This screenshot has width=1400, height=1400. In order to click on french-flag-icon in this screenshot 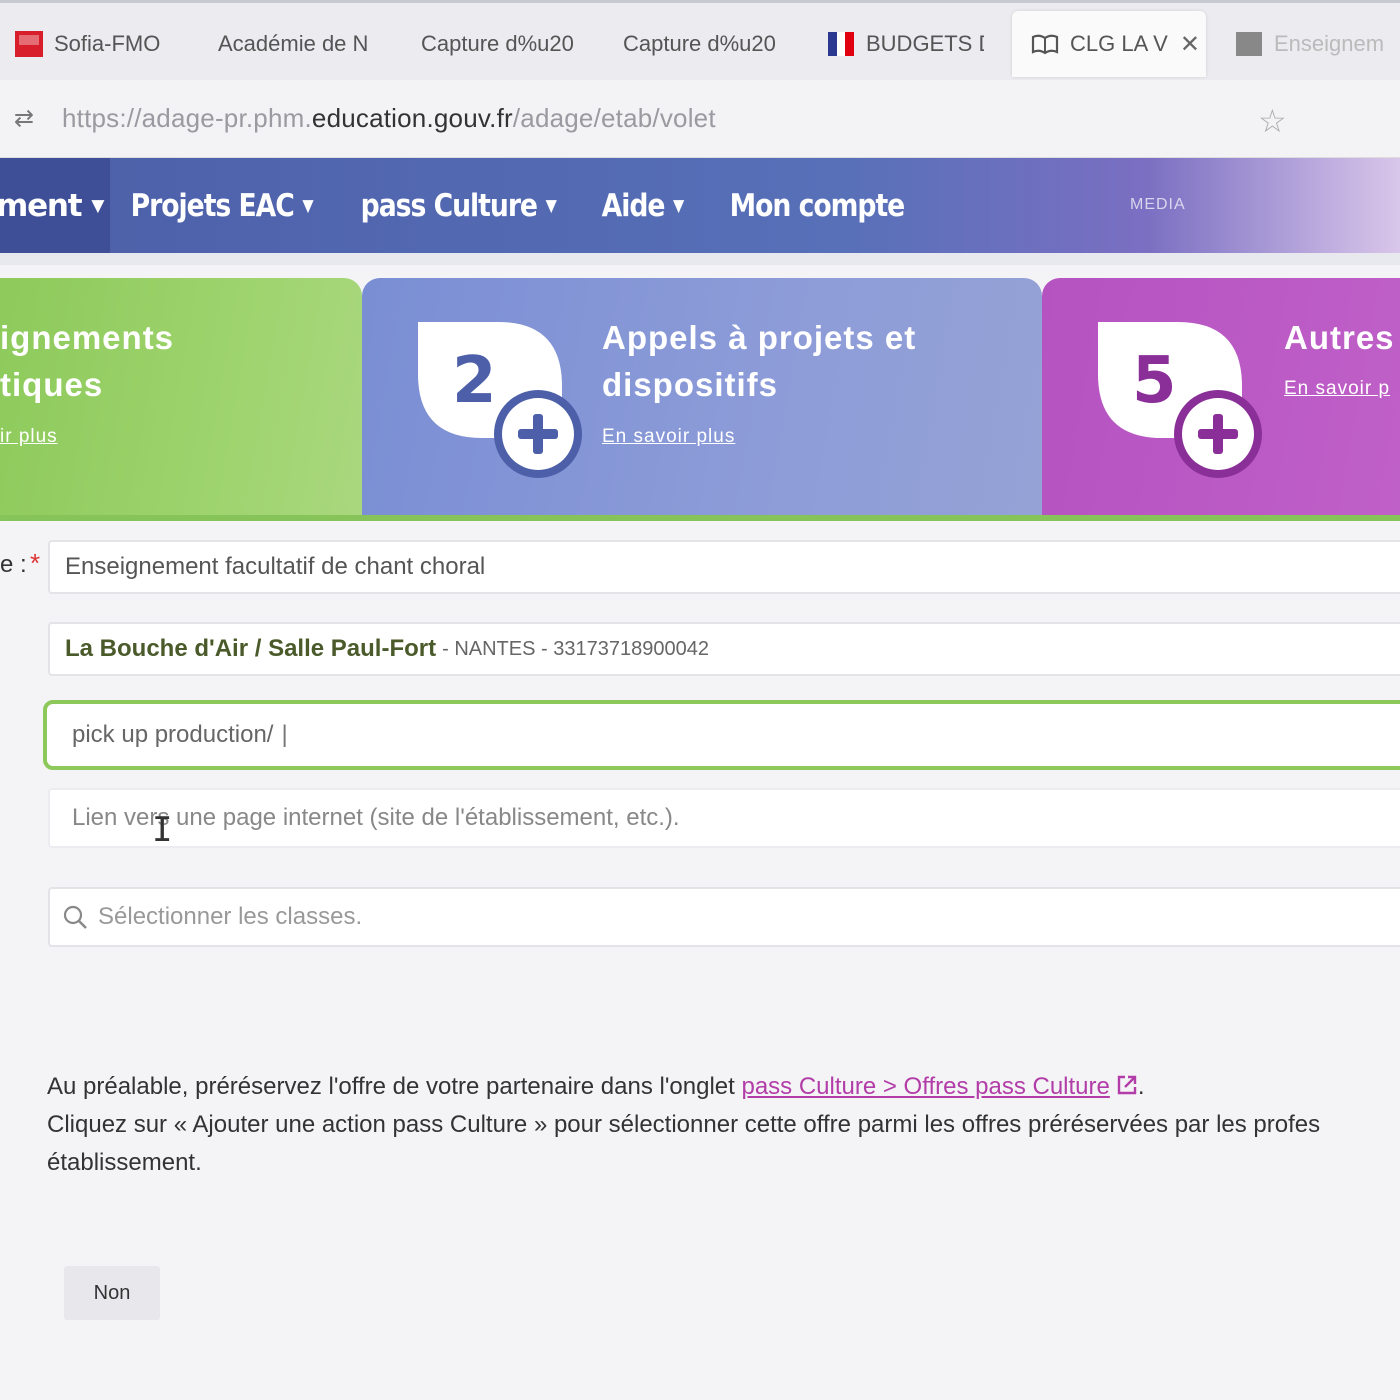, I will do `click(841, 44)`.